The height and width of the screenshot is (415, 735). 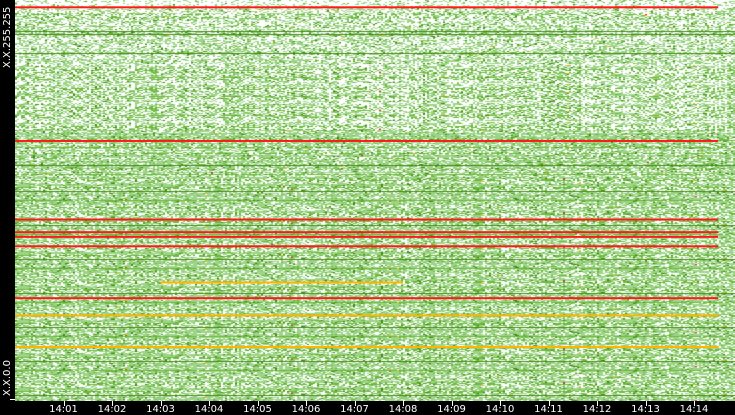 I want to click on x-tick-label: 14:11, so click(x=548, y=409).